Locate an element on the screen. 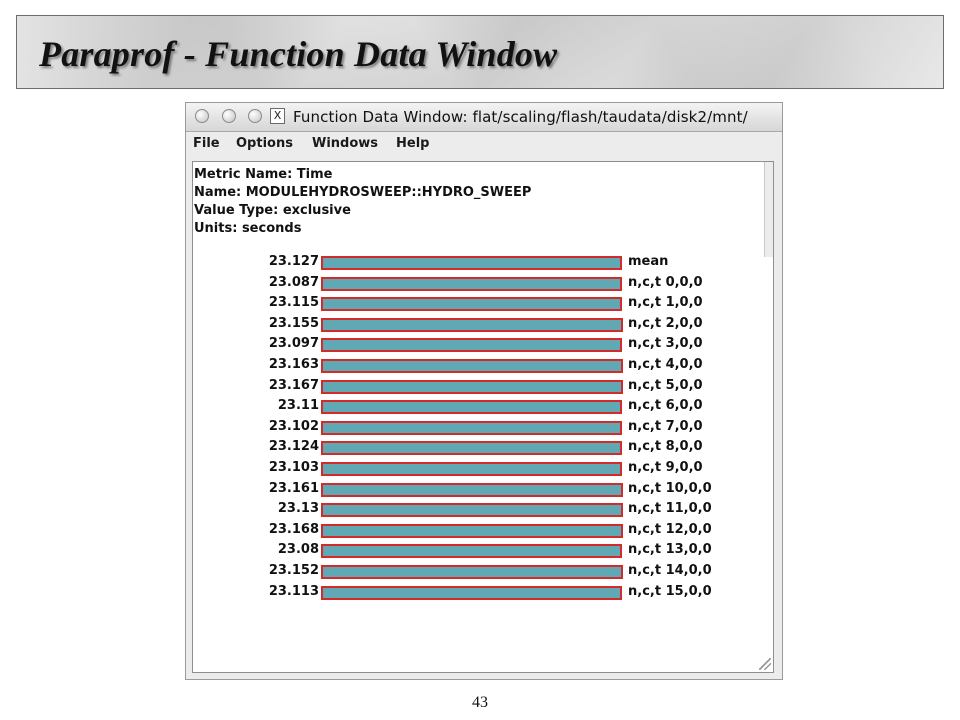 This screenshot has width=960, height=720. bar-category-label: n,c,t 13,0,0 is located at coordinates (670, 550).